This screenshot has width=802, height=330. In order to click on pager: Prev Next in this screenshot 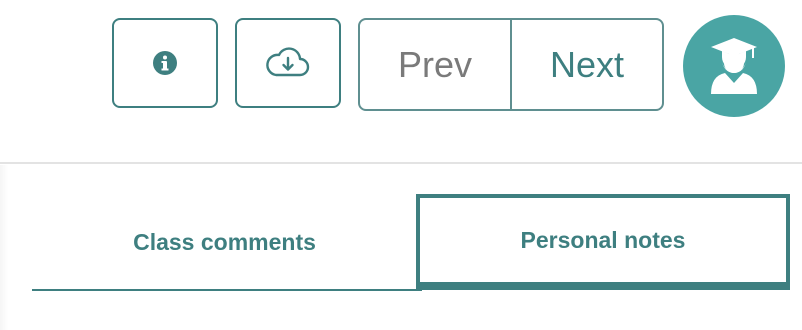, I will do `click(511, 64)`.